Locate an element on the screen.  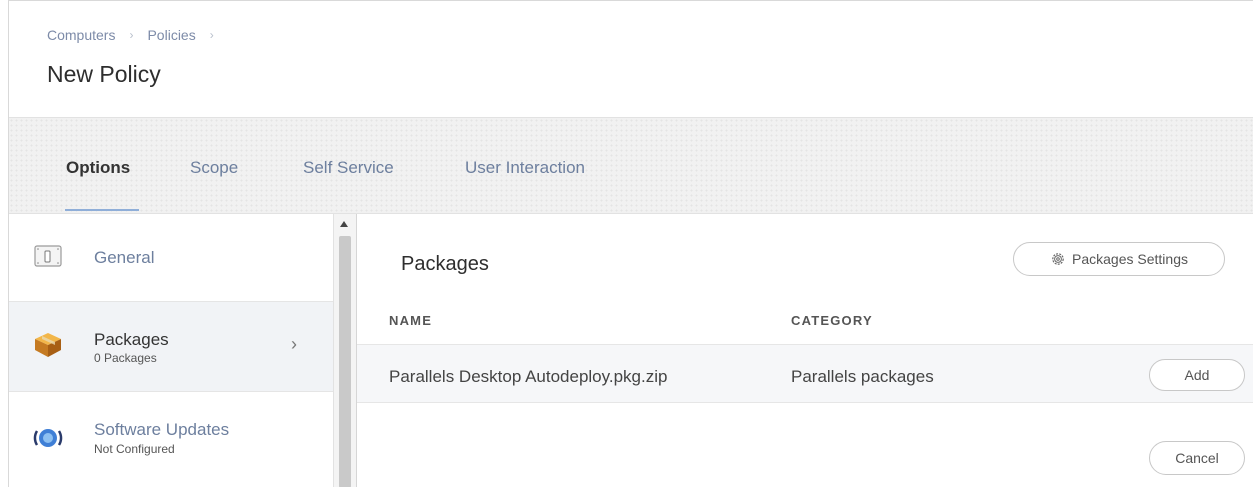
active-tab-indicator is located at coordinates (102, 210).